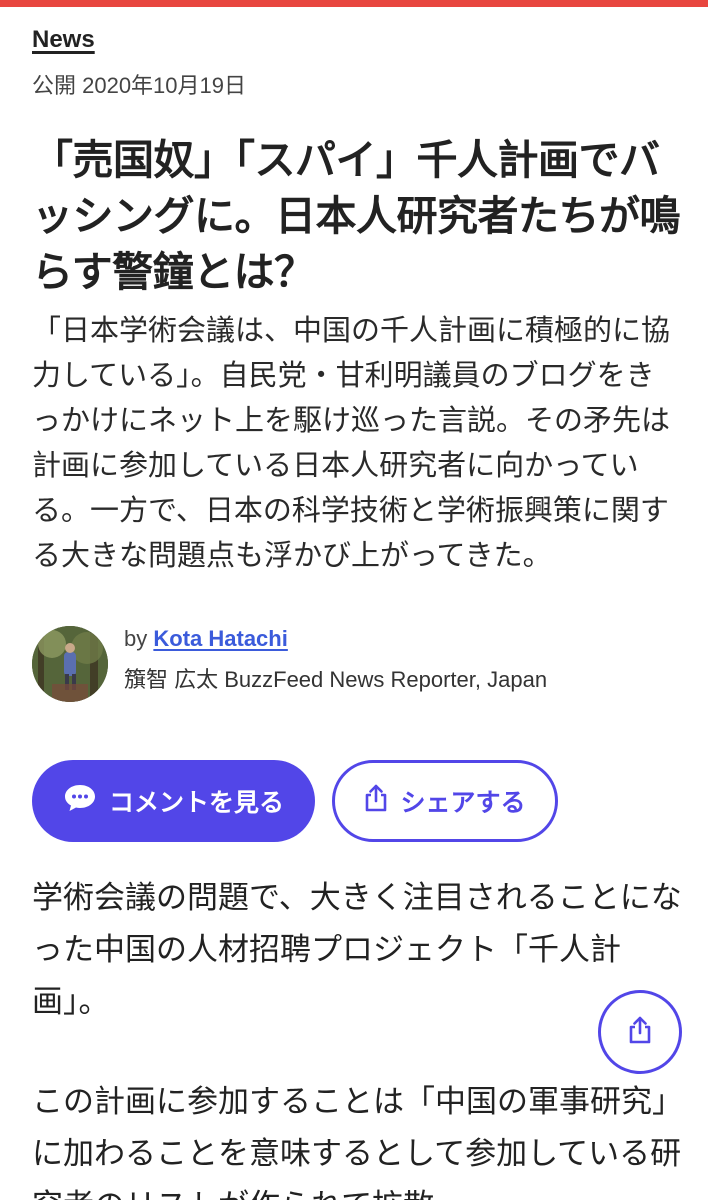 The height and width of the screenshot is (1200, 708). I want to click on article-headline: 「売国奴」「スパイ」千人計画でバッシングに。日本人研究者たちが鳴らす警鐘とは？, so click(356, 216).